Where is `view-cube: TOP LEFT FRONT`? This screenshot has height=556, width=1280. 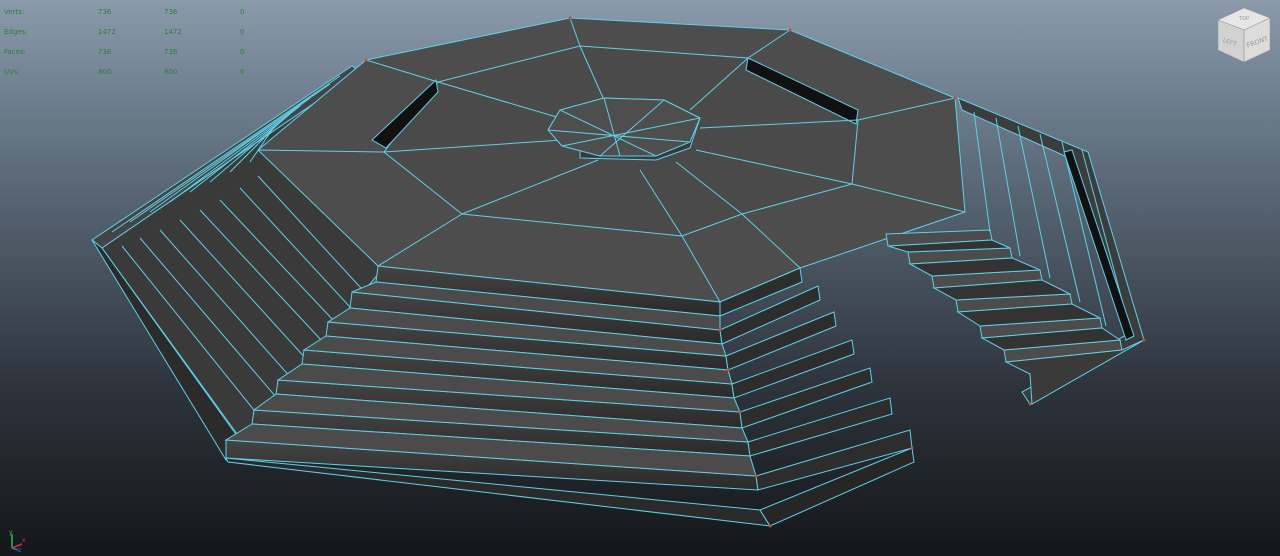 view-cube: TOP LEFT FRONT is located at coordinates (1244, 35).